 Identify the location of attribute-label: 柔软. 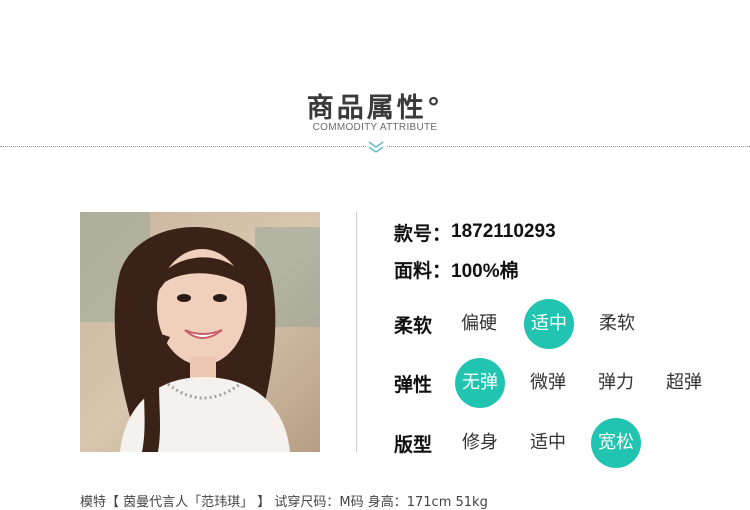
(413, 326).